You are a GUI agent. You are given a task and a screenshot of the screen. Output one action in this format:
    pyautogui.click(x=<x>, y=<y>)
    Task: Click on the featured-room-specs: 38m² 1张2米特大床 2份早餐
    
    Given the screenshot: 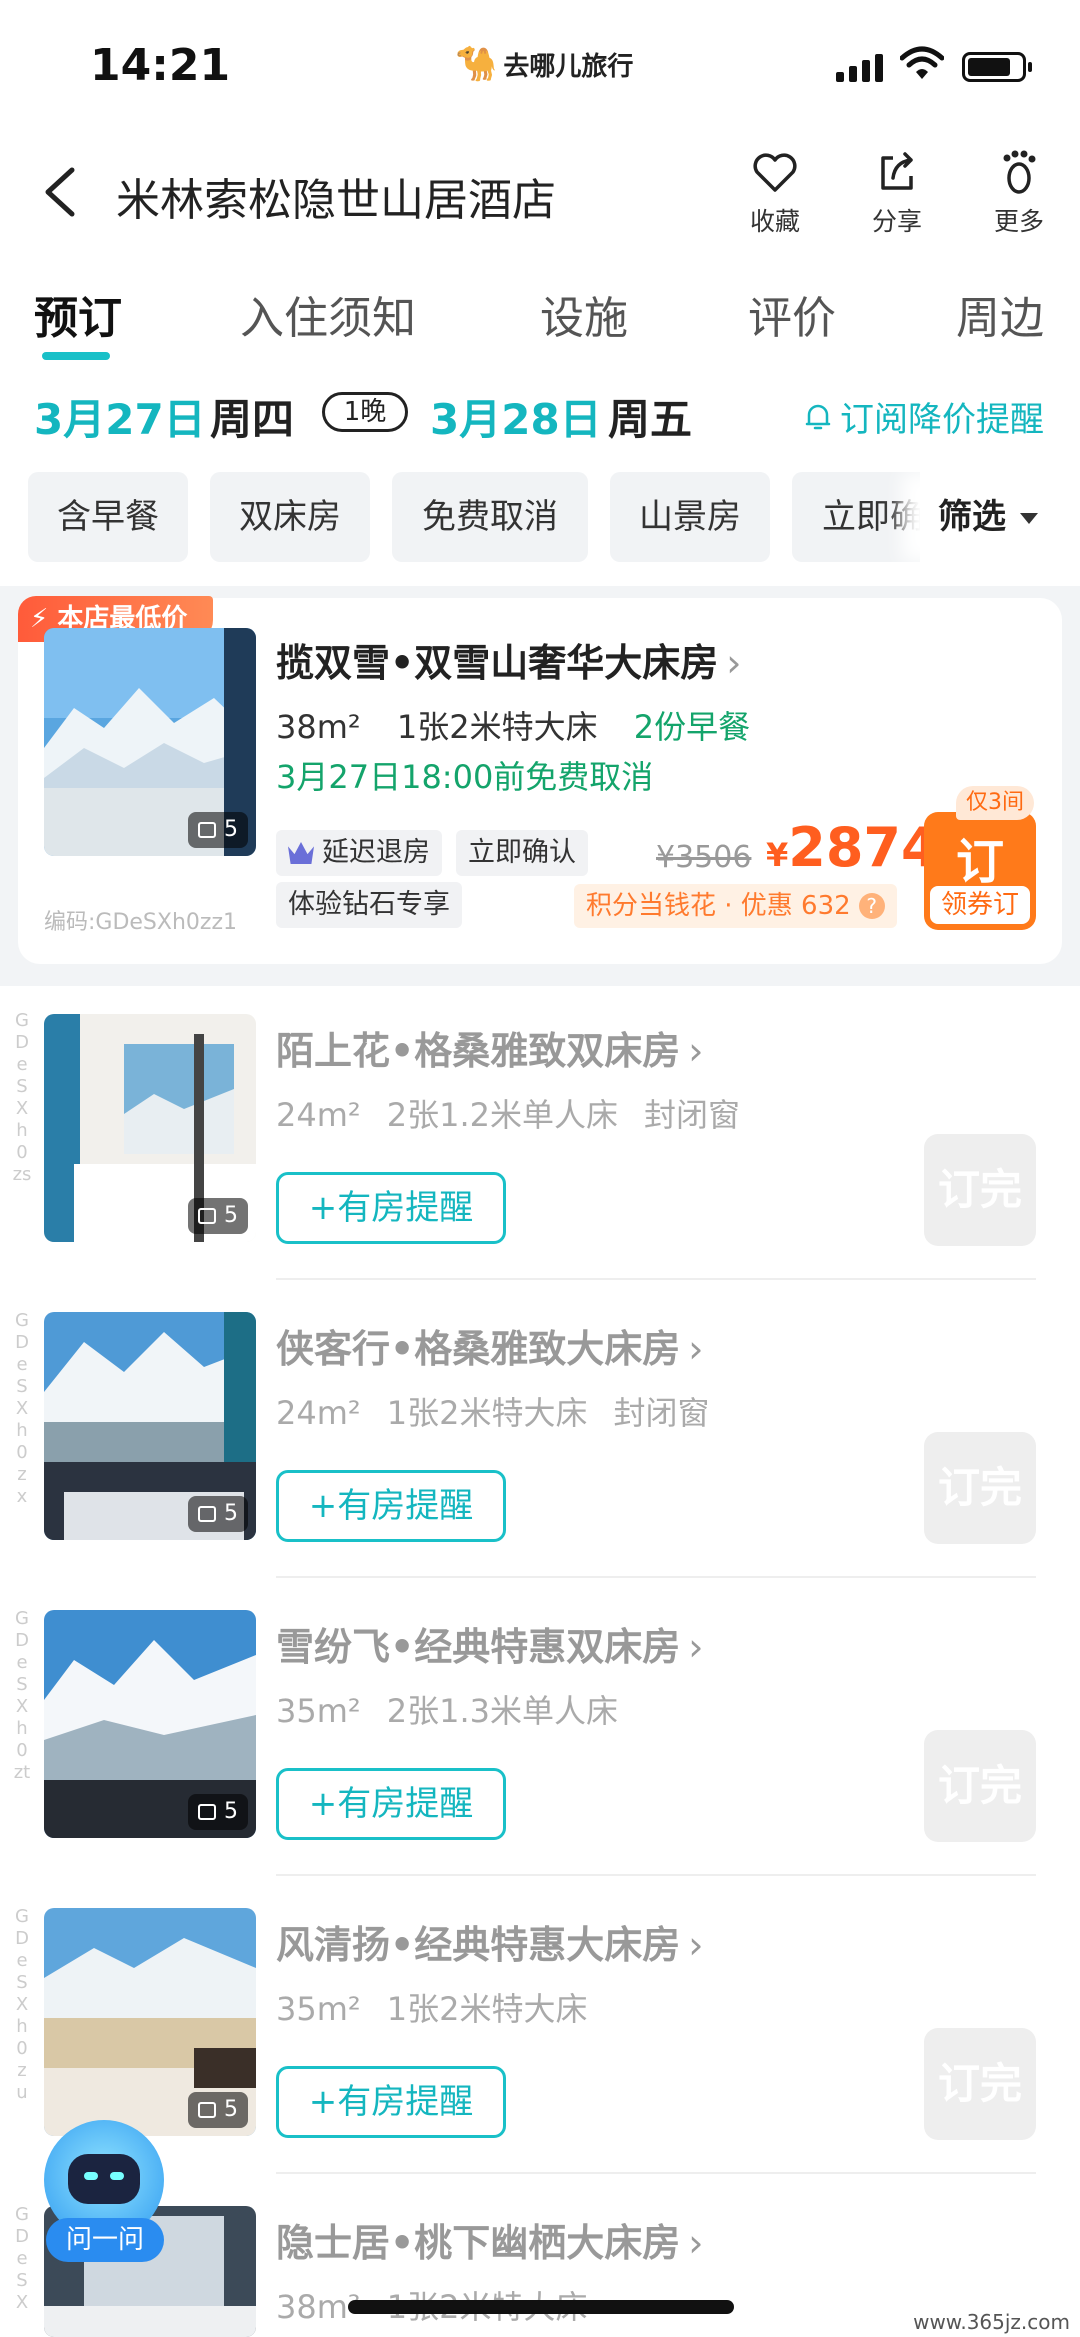 What is the action you would take?
    pyautogui.click(x=526, y=725)
    